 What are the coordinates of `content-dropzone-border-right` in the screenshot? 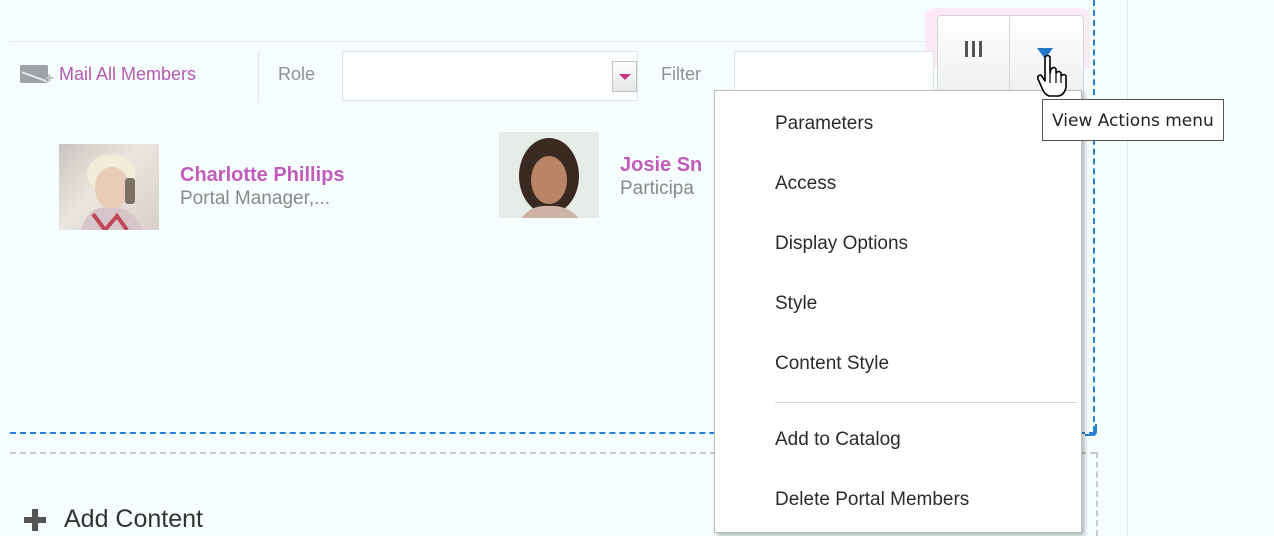 It's located at (1097, 494).